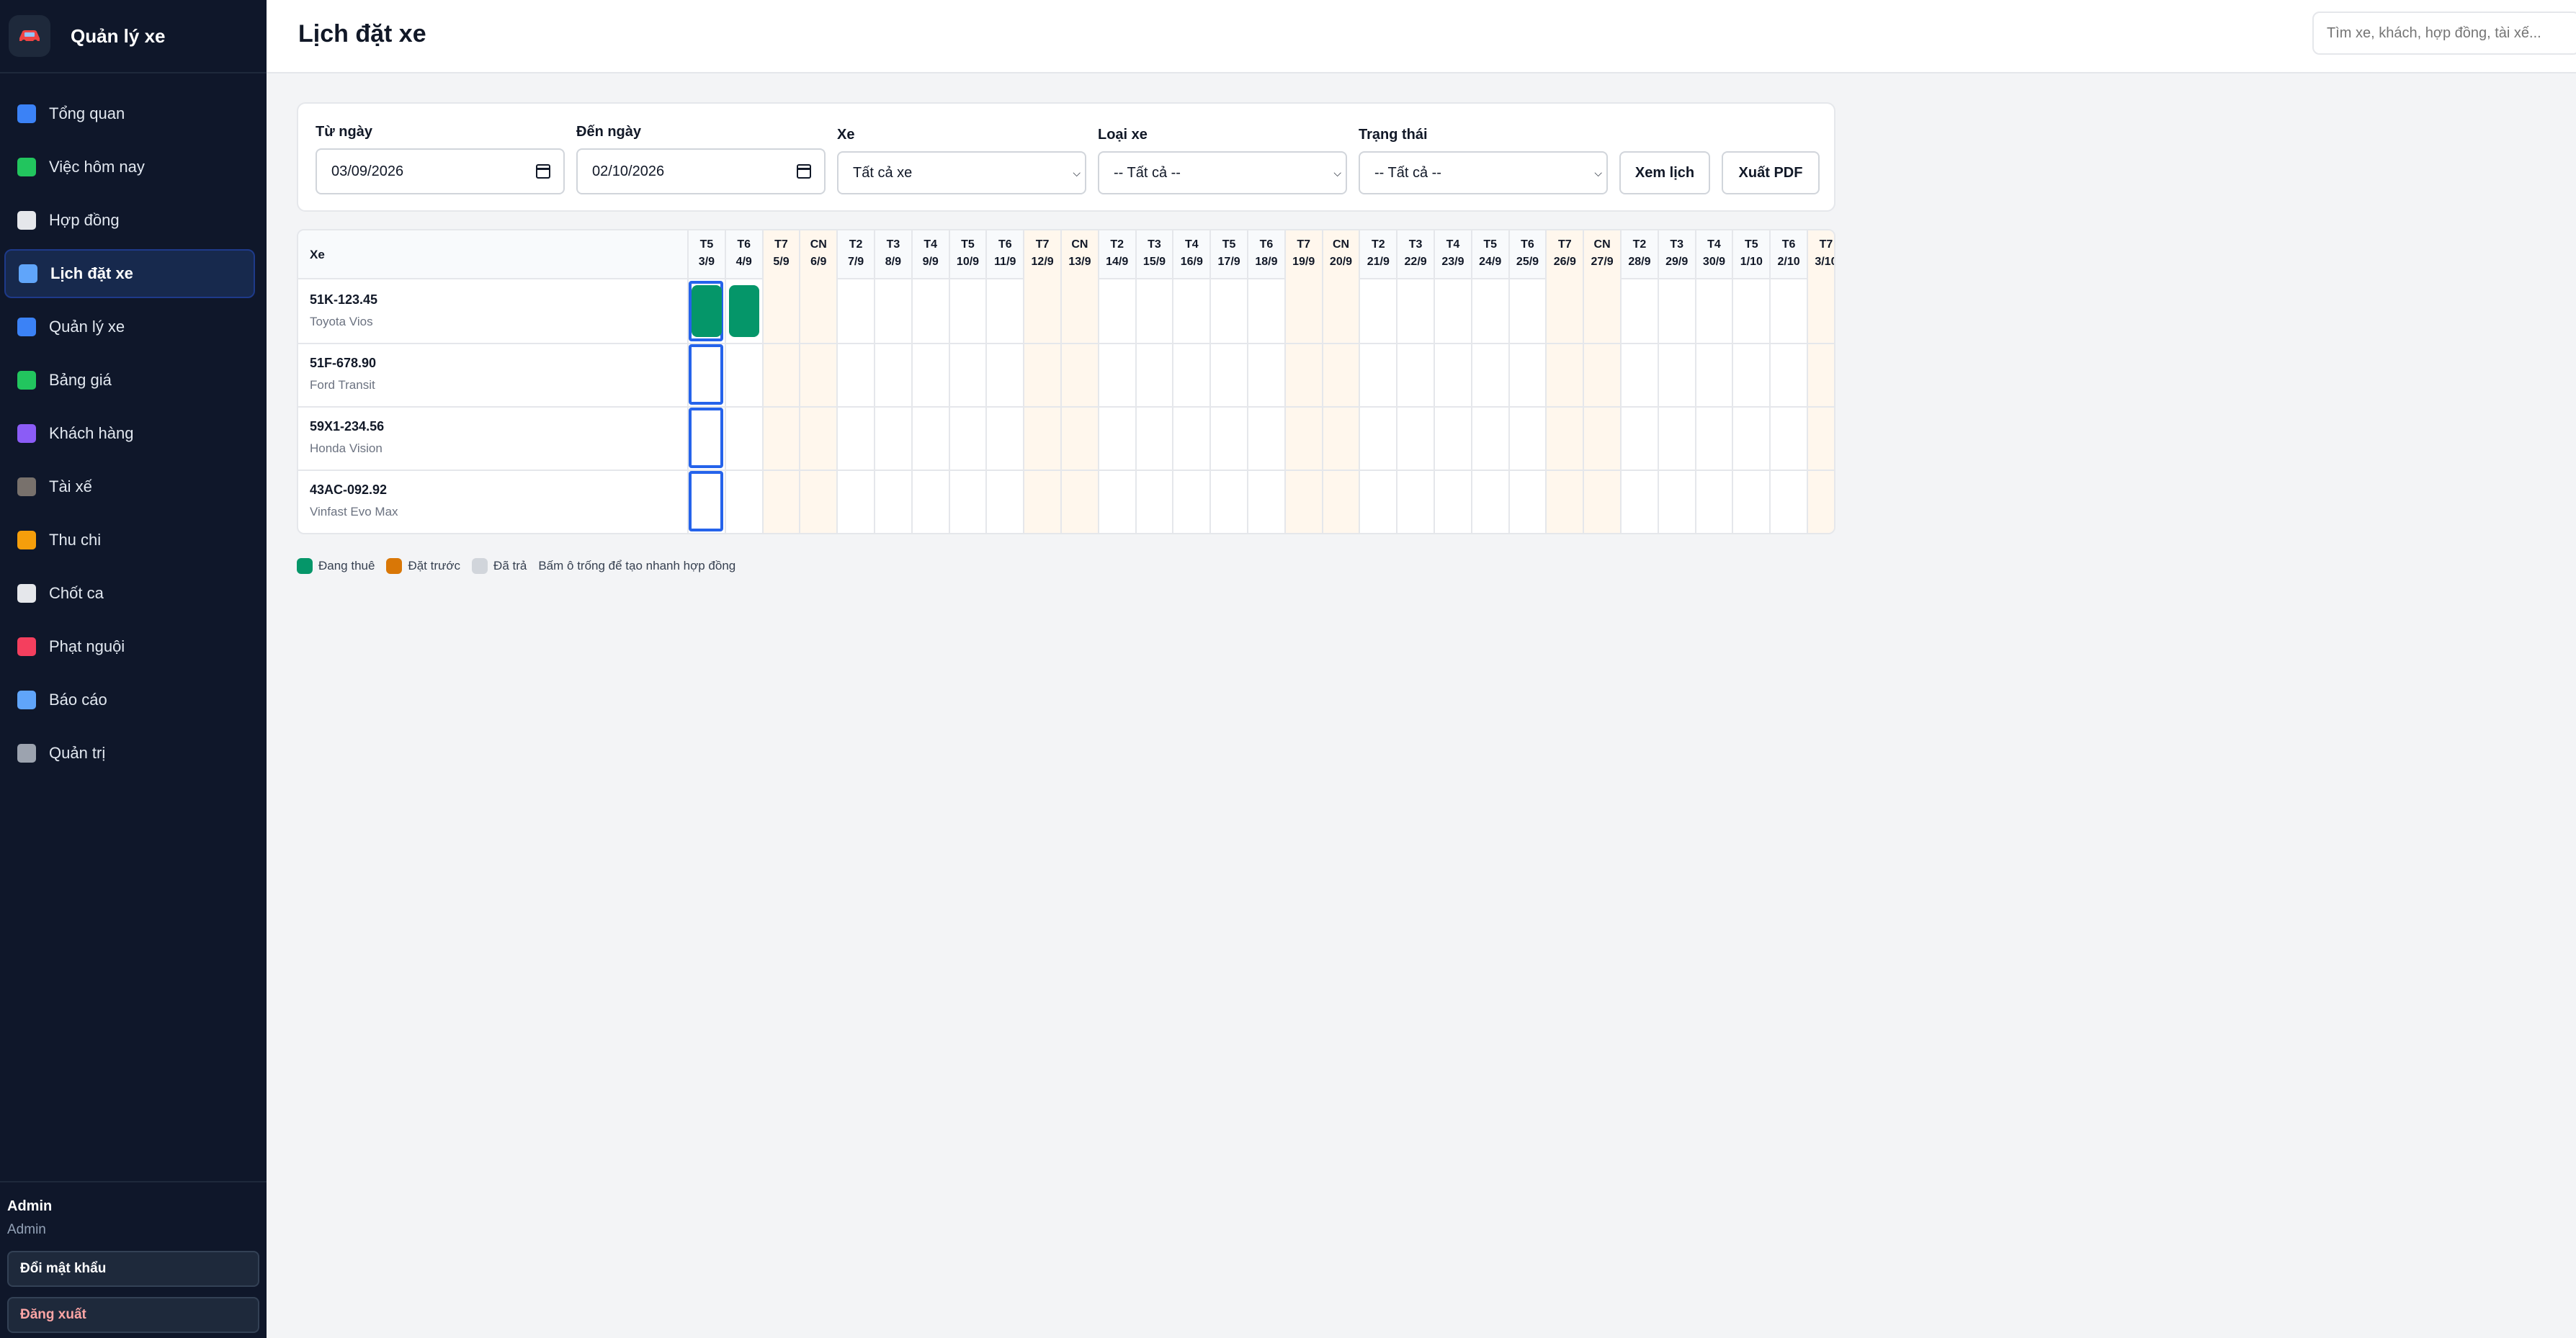  What do you see at coordinates (1377, 381) in the screenshot?
I see `day-column: T2 21/9` at bounding box center [1377, 381].